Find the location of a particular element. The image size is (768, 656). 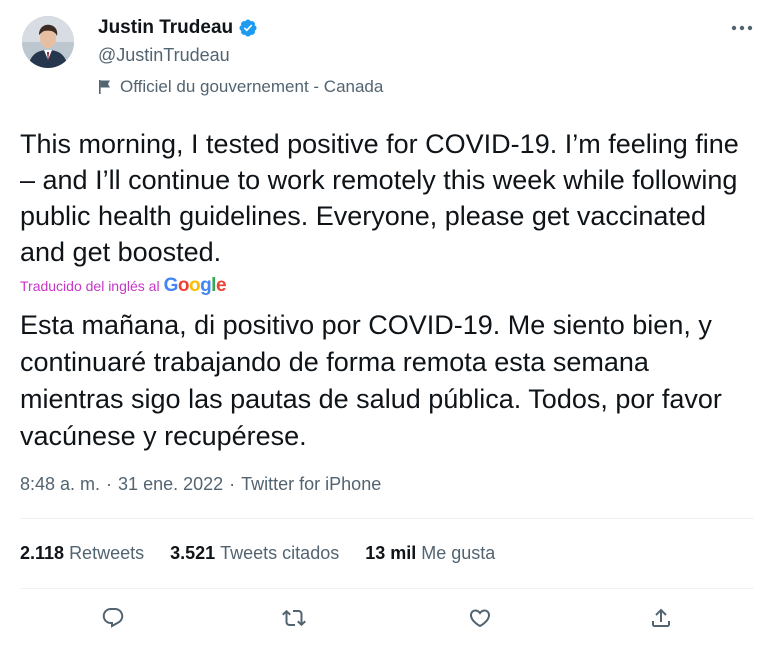

like-button is located at coordinates (480, 618).